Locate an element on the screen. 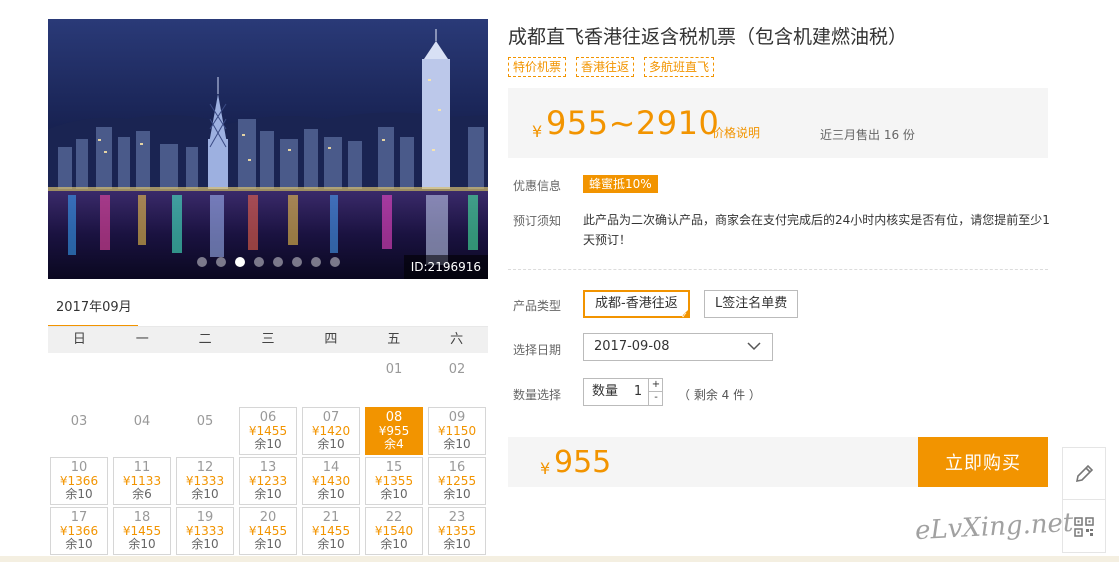 The height and width of the screenshot is (562, 1119). calendar-day-number: 12 is located at coordinates (205, 467).